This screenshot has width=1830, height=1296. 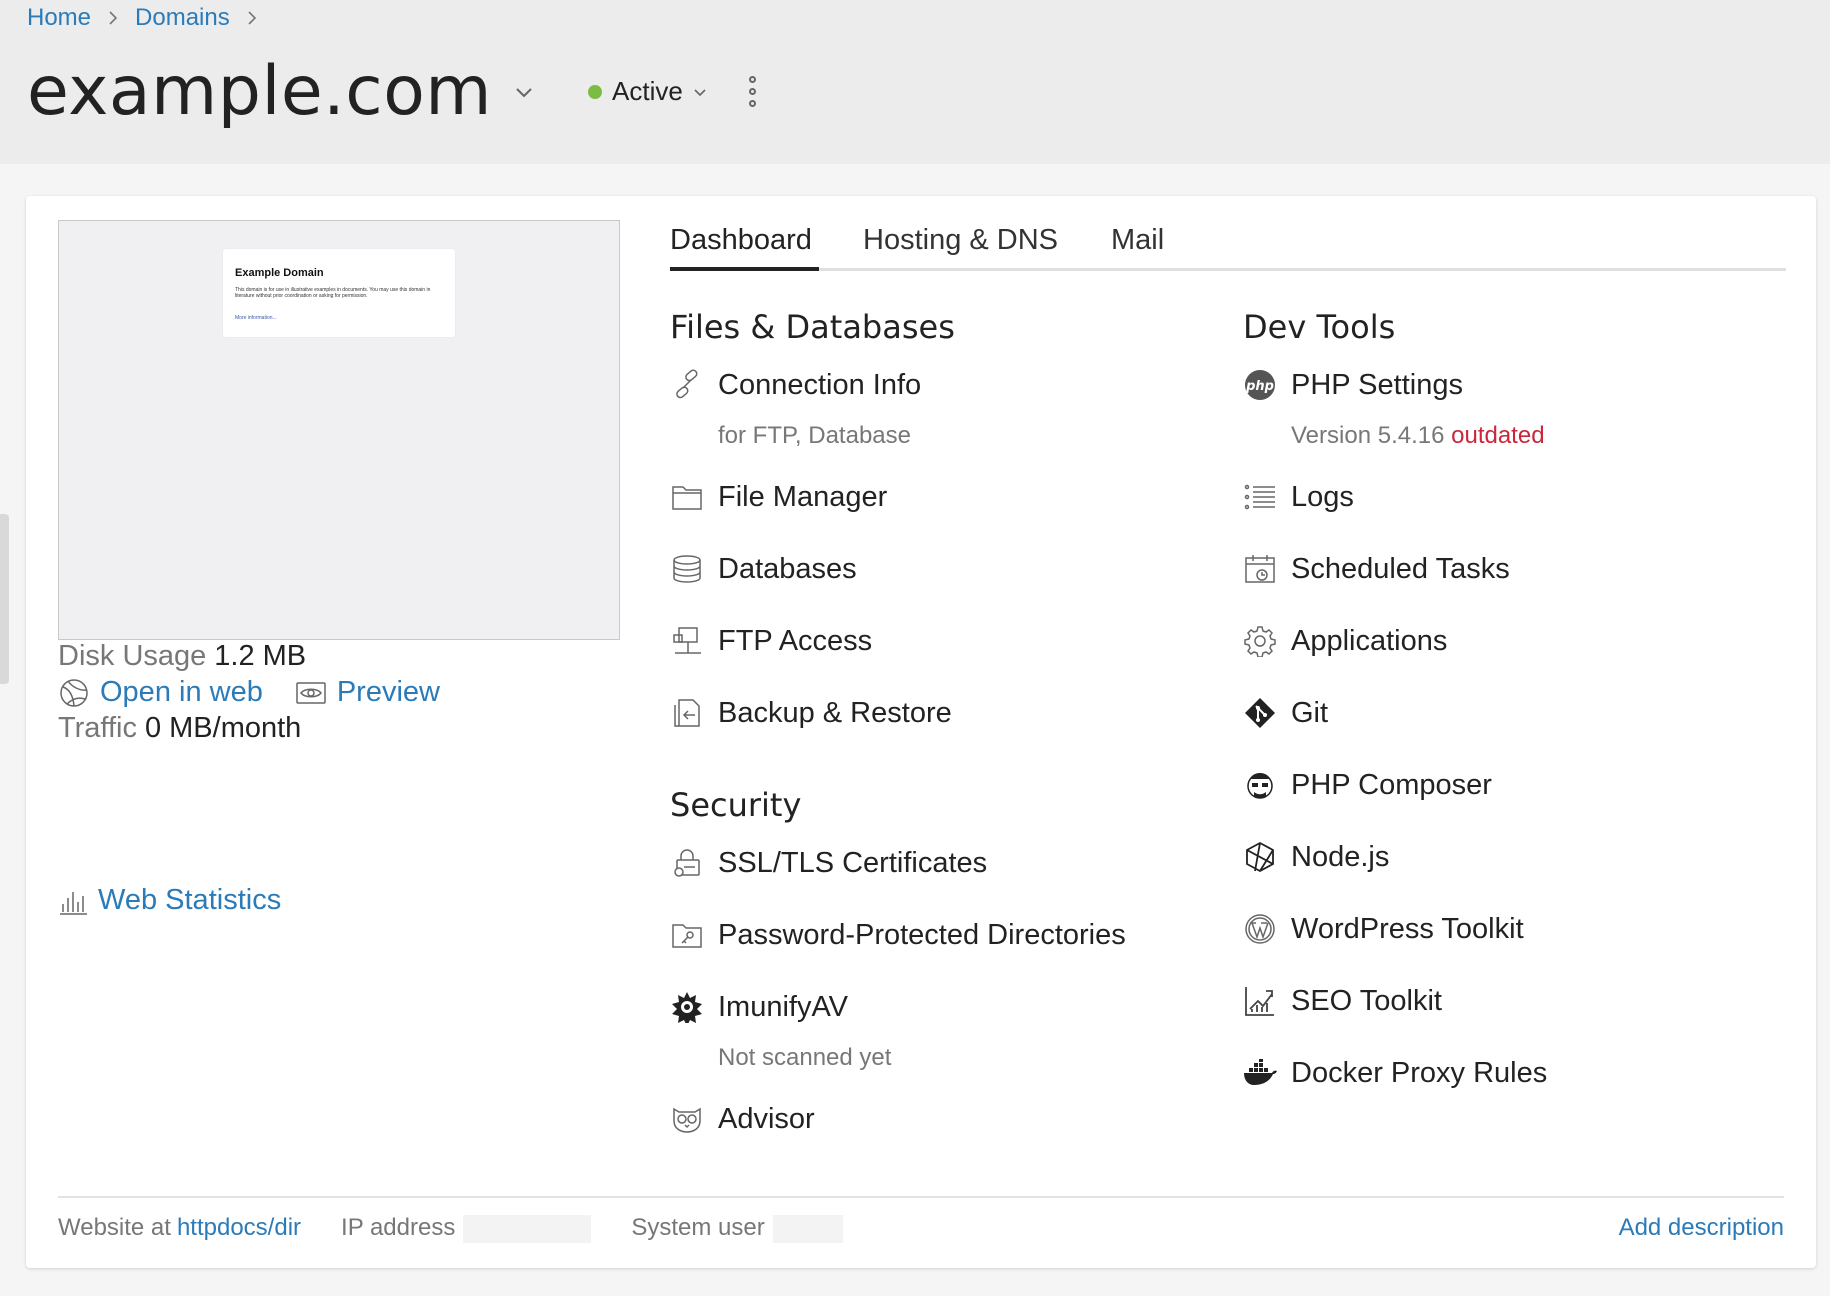 I want to click on tab-mail: Mail, so click(x=1137, y=240).